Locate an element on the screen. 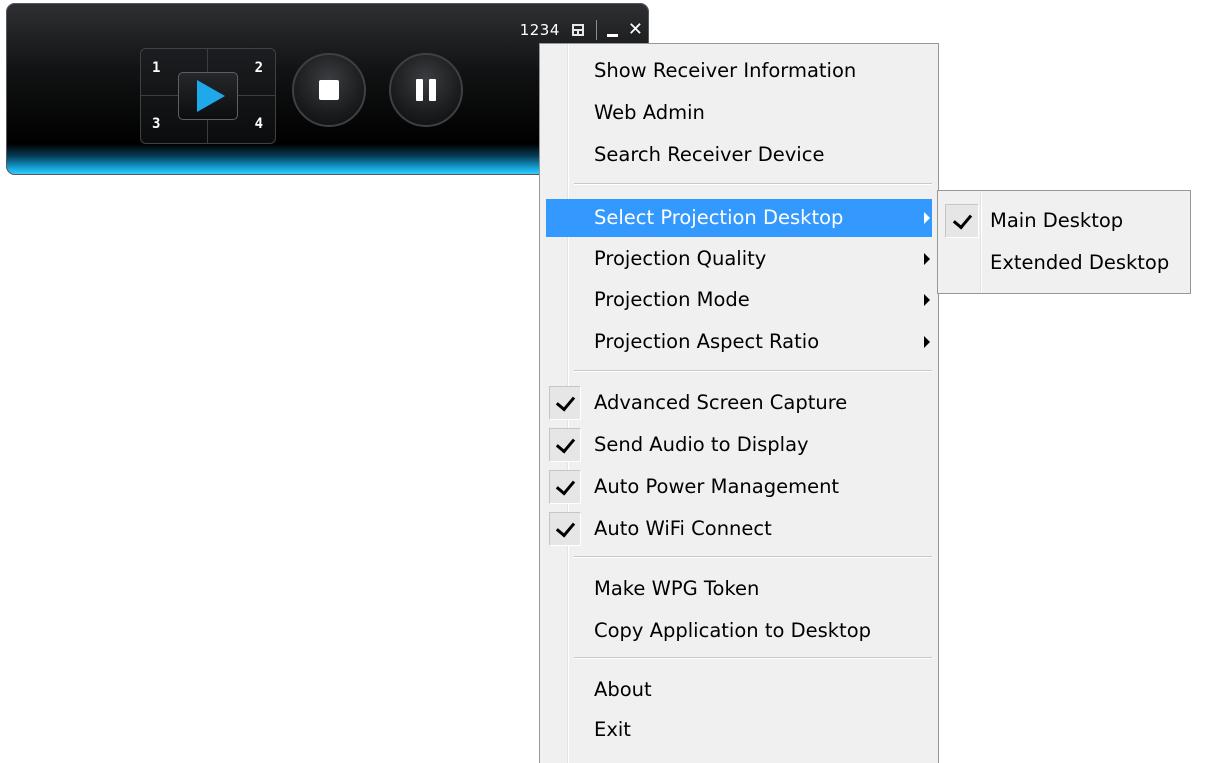  menu-item-projection-mode: Projection Mode is located at coordinates (739, 300).